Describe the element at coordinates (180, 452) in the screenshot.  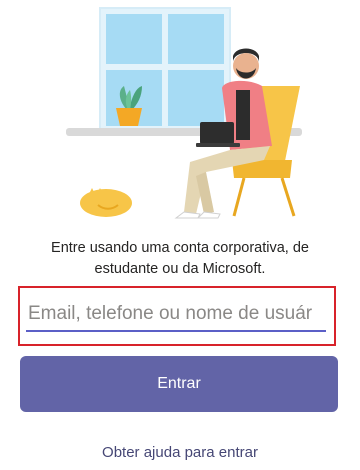
I see `help-signin-link: Obter ajuda para entrar` at that location.